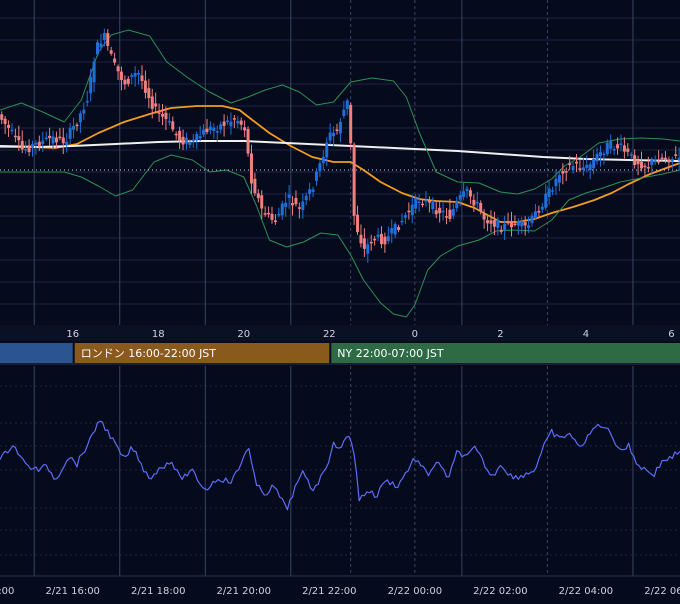 The height and width of the screenshot is (604, 680). I want to click on bottom-axis-tick-label: 2/21 16:00, so click(72, 591).